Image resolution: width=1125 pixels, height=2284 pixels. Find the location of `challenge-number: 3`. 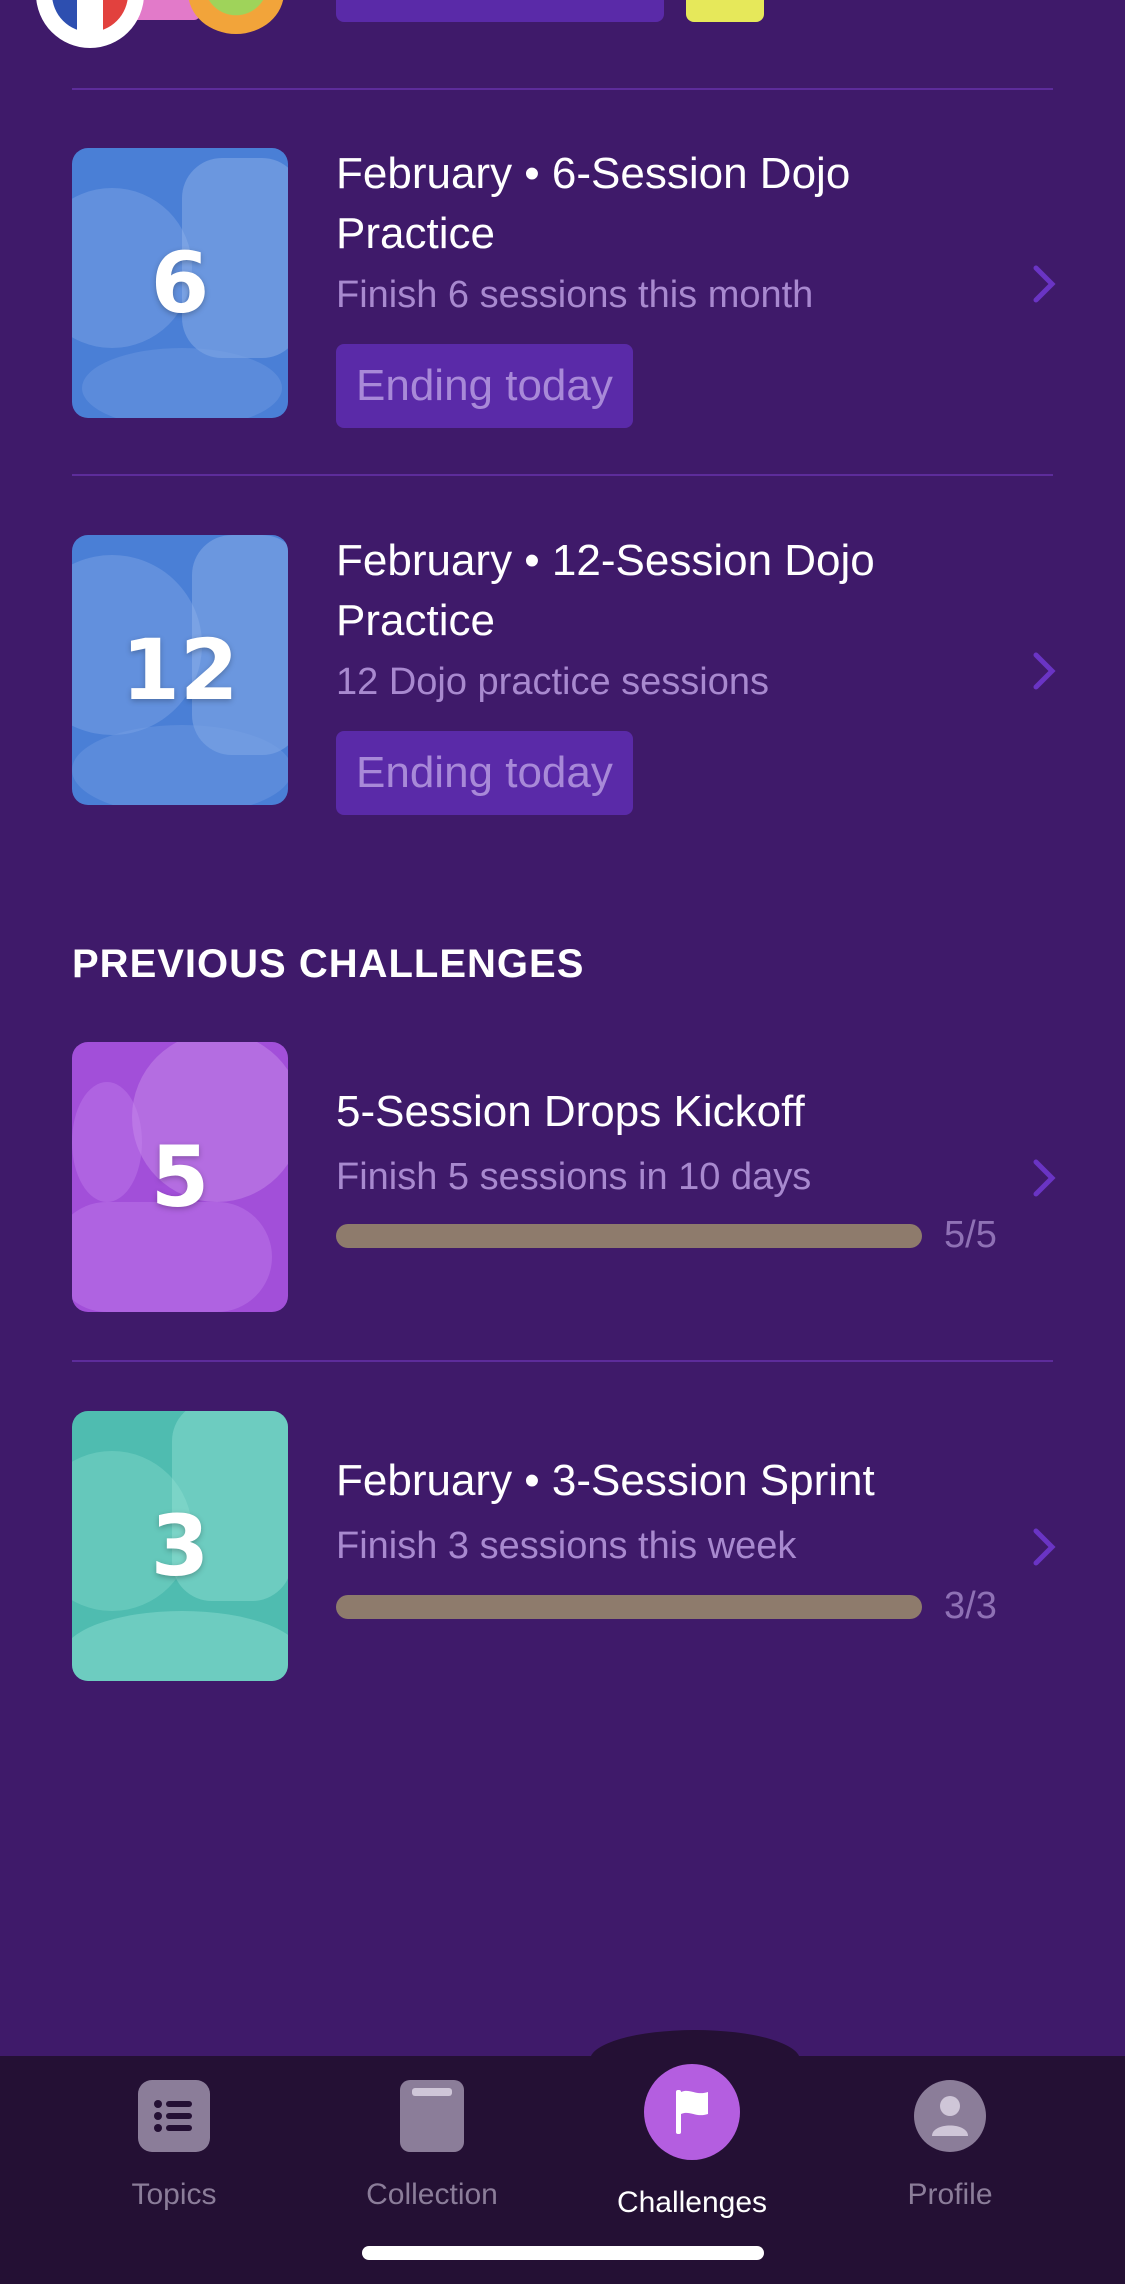

challenge-number: 3 is located at coordinates (180, 1546).